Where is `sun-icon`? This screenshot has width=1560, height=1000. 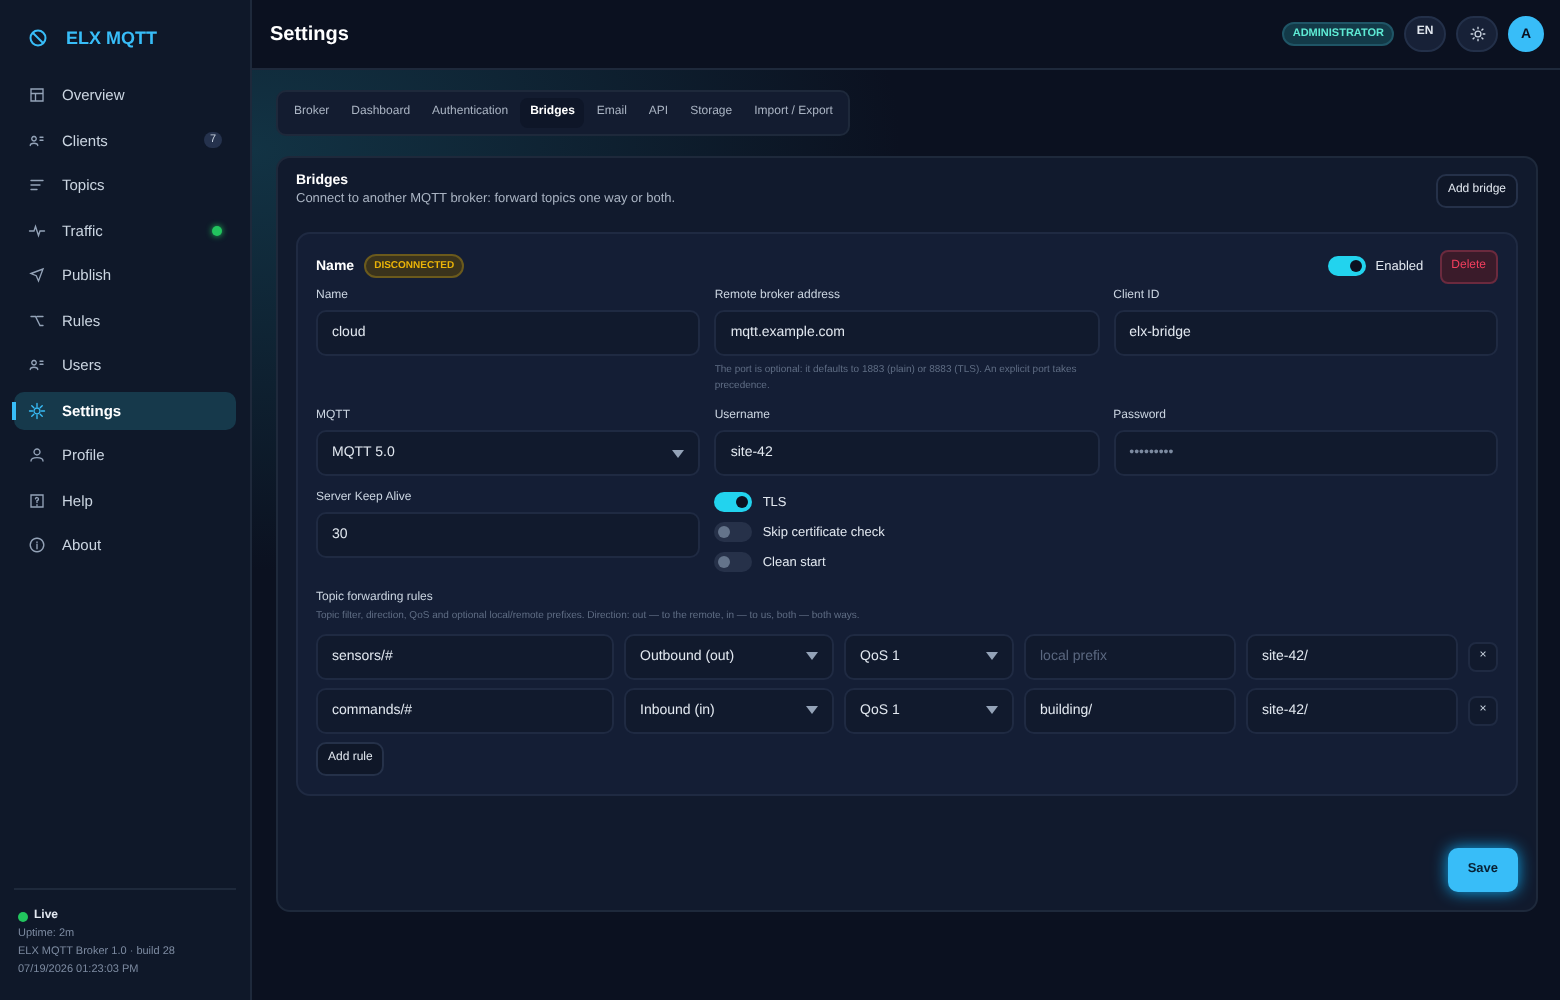
sun-icon is located at coordinates (1477, 34).